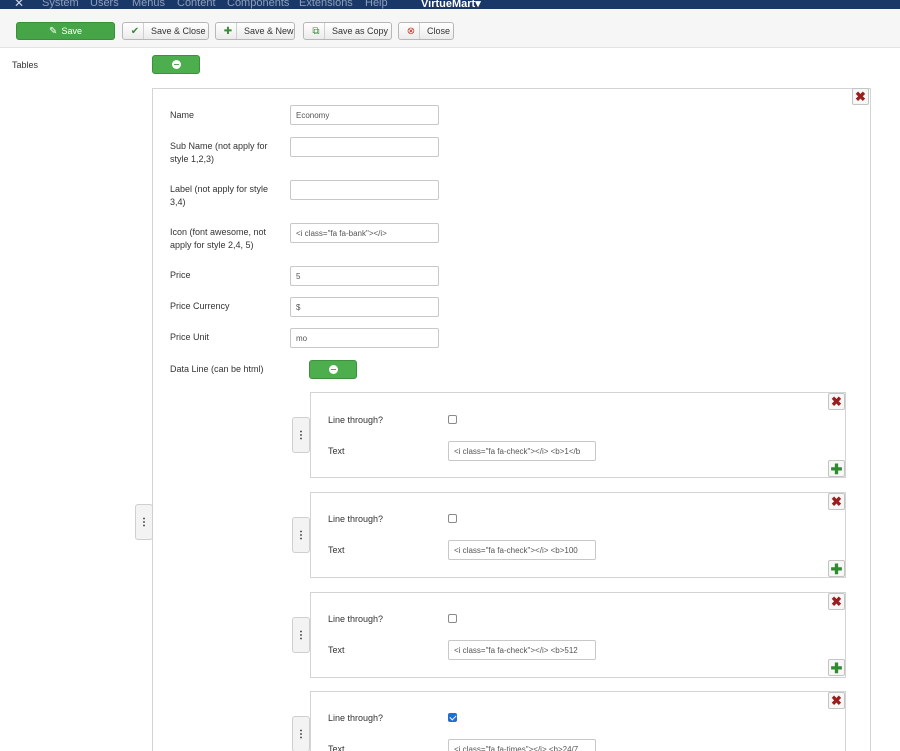 This screenshot has width=900, height=751. I want to click on copy-icon: ⧉, so click(316, 31).